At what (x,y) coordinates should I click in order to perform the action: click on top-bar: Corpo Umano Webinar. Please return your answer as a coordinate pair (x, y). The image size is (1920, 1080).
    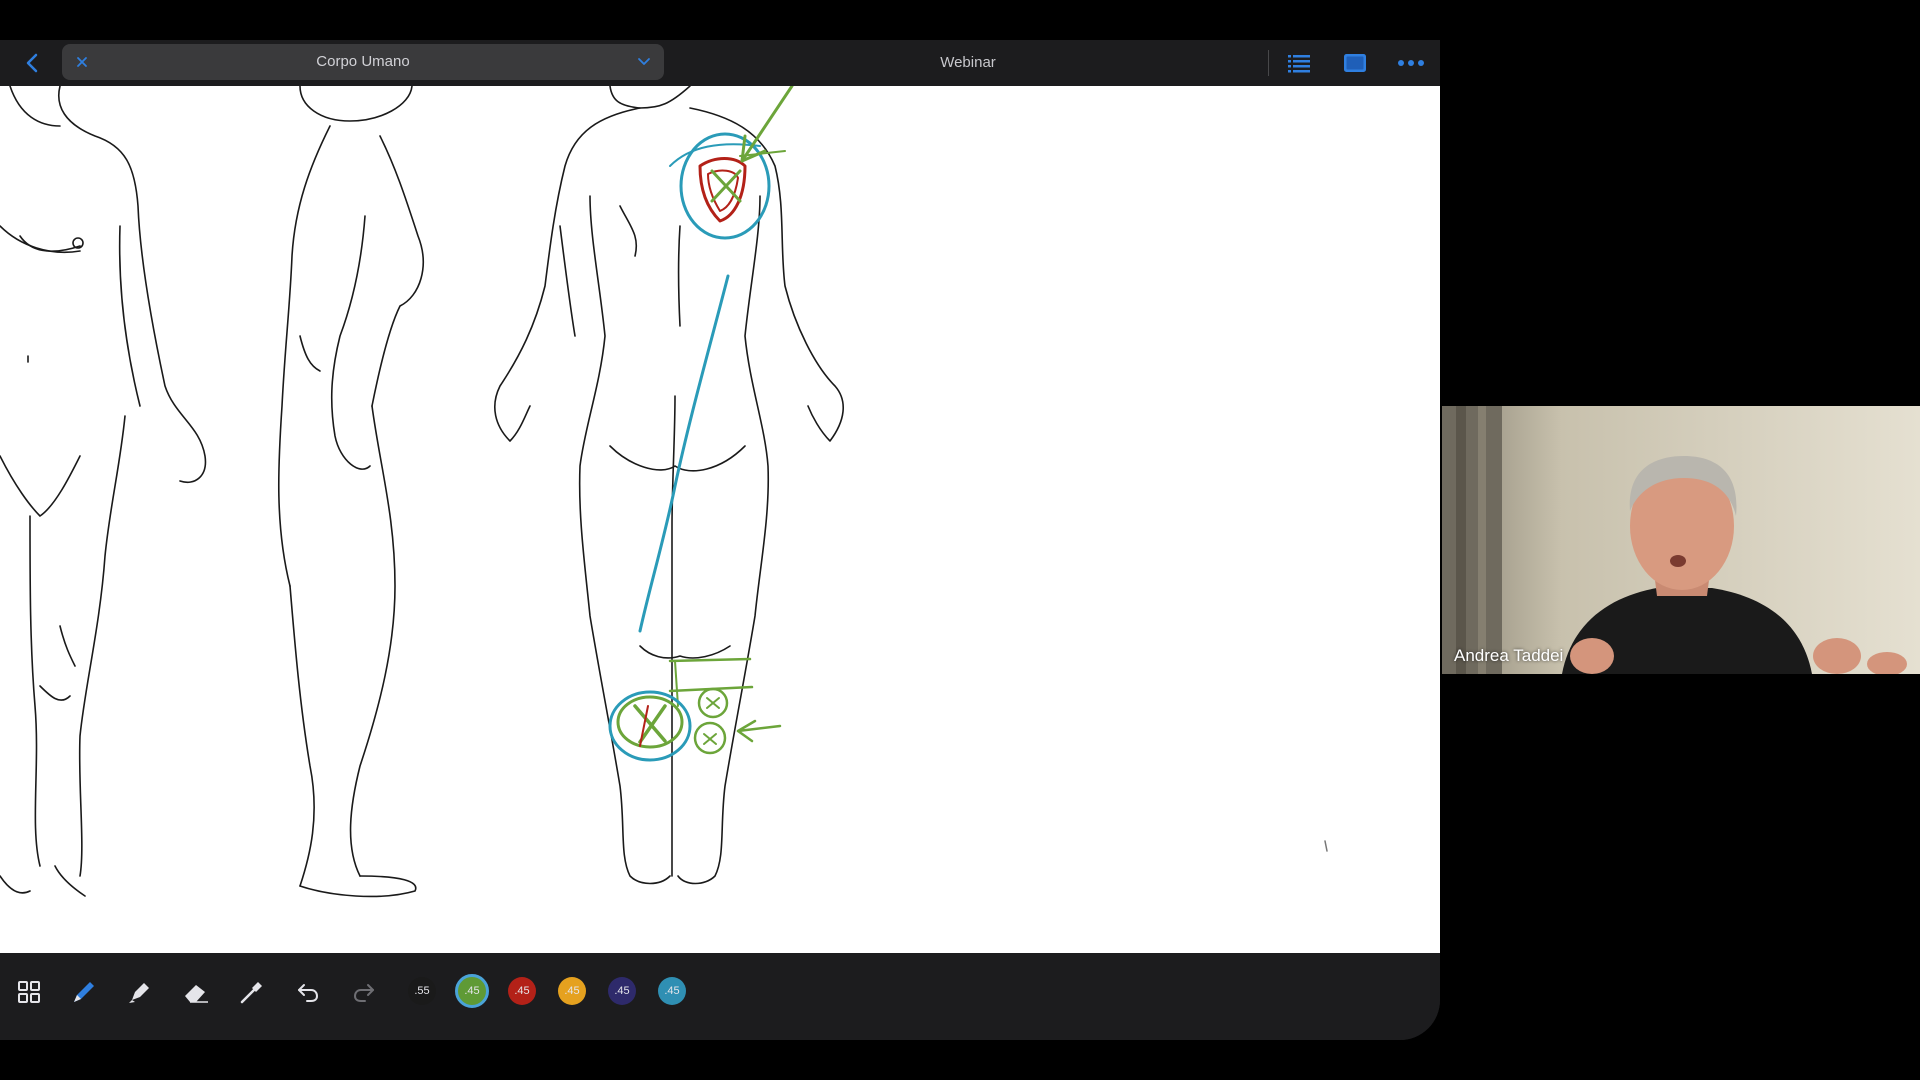
    Looking at the image, I should click on (720, 63).